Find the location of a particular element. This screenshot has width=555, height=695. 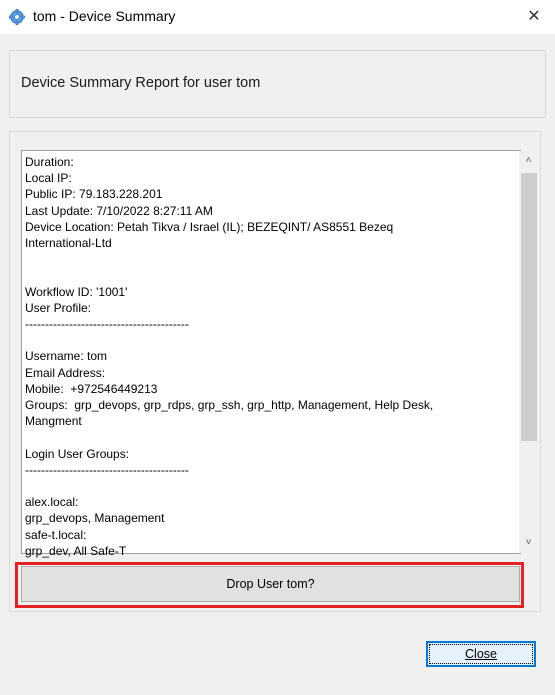

title-bar: tom - Device Summary ✕ is located at coordinates (277, 17).